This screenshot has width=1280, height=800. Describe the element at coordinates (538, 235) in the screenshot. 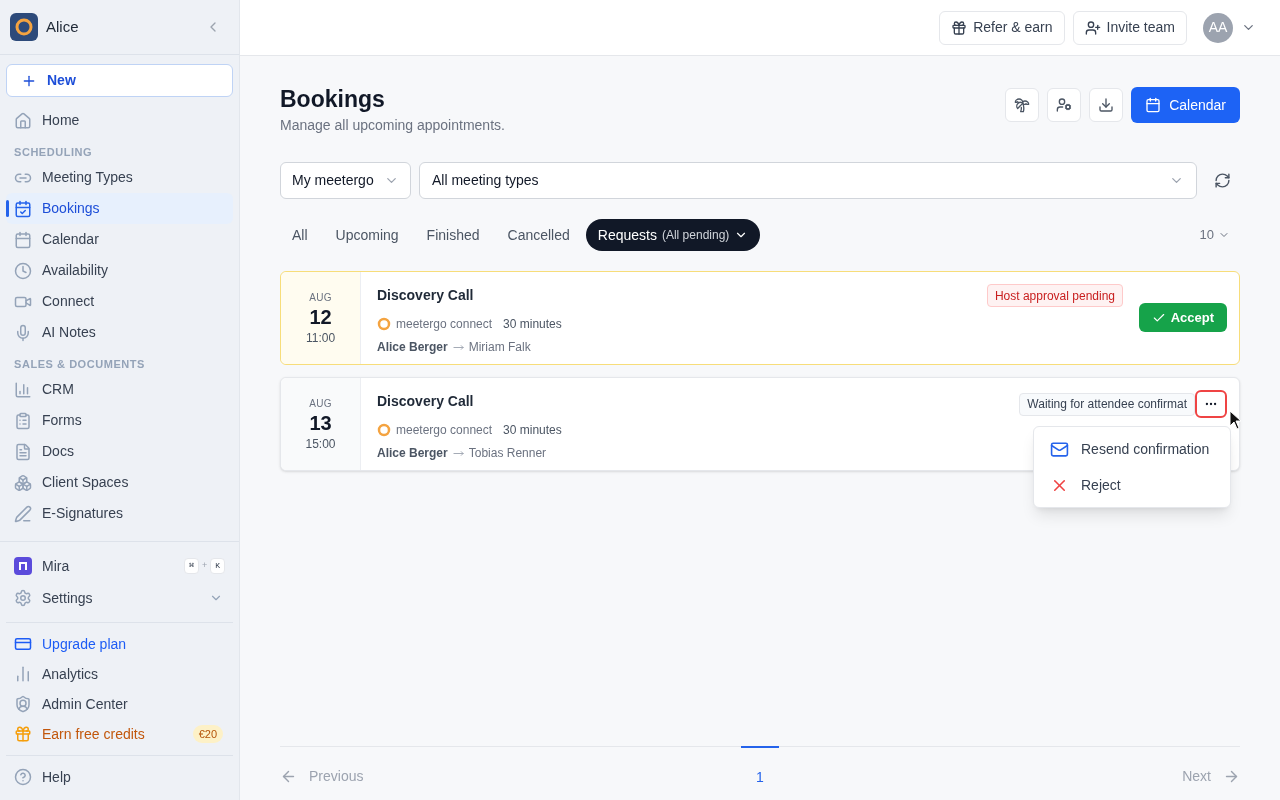

I see `filter-tab: Cancelled` at that location.